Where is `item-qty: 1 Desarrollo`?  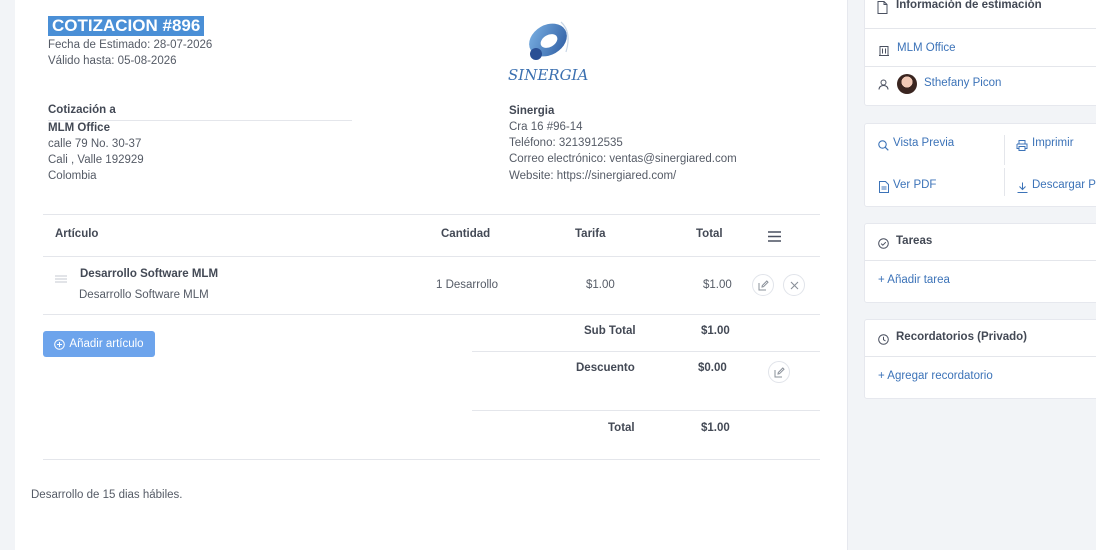 item-qty: 1 Desarrollo is located at coordinates (467, 285).